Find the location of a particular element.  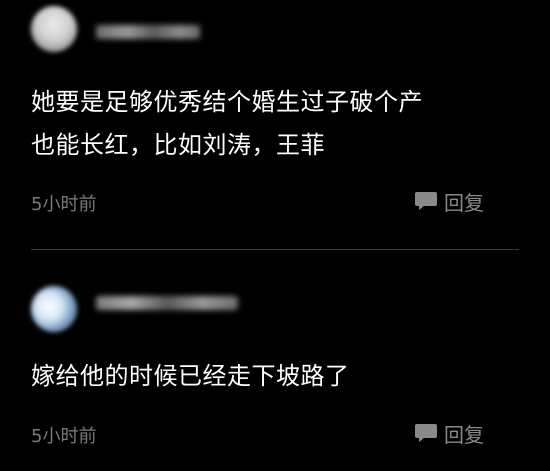

comment-text-line: 她要是足够优秀结个婚生过子破个产 is located at coordinates (227, 102).